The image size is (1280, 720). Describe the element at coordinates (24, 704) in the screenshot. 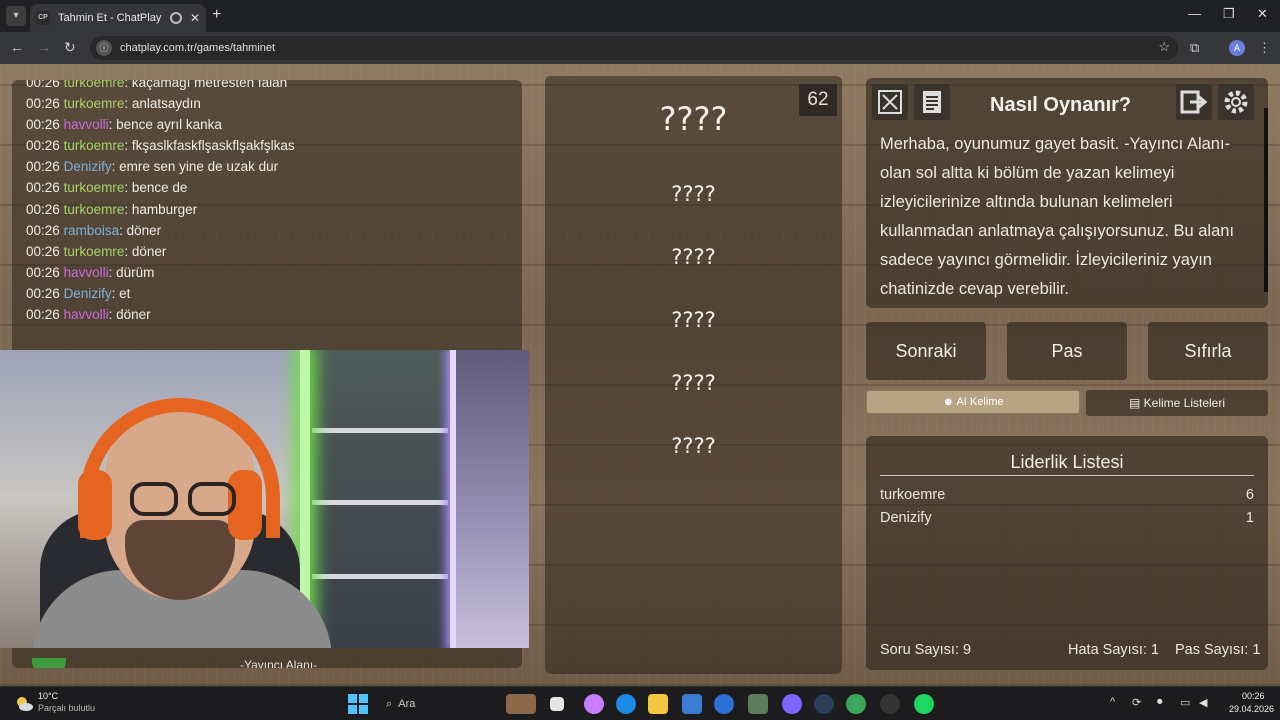

I see `weather-icon` at that location.